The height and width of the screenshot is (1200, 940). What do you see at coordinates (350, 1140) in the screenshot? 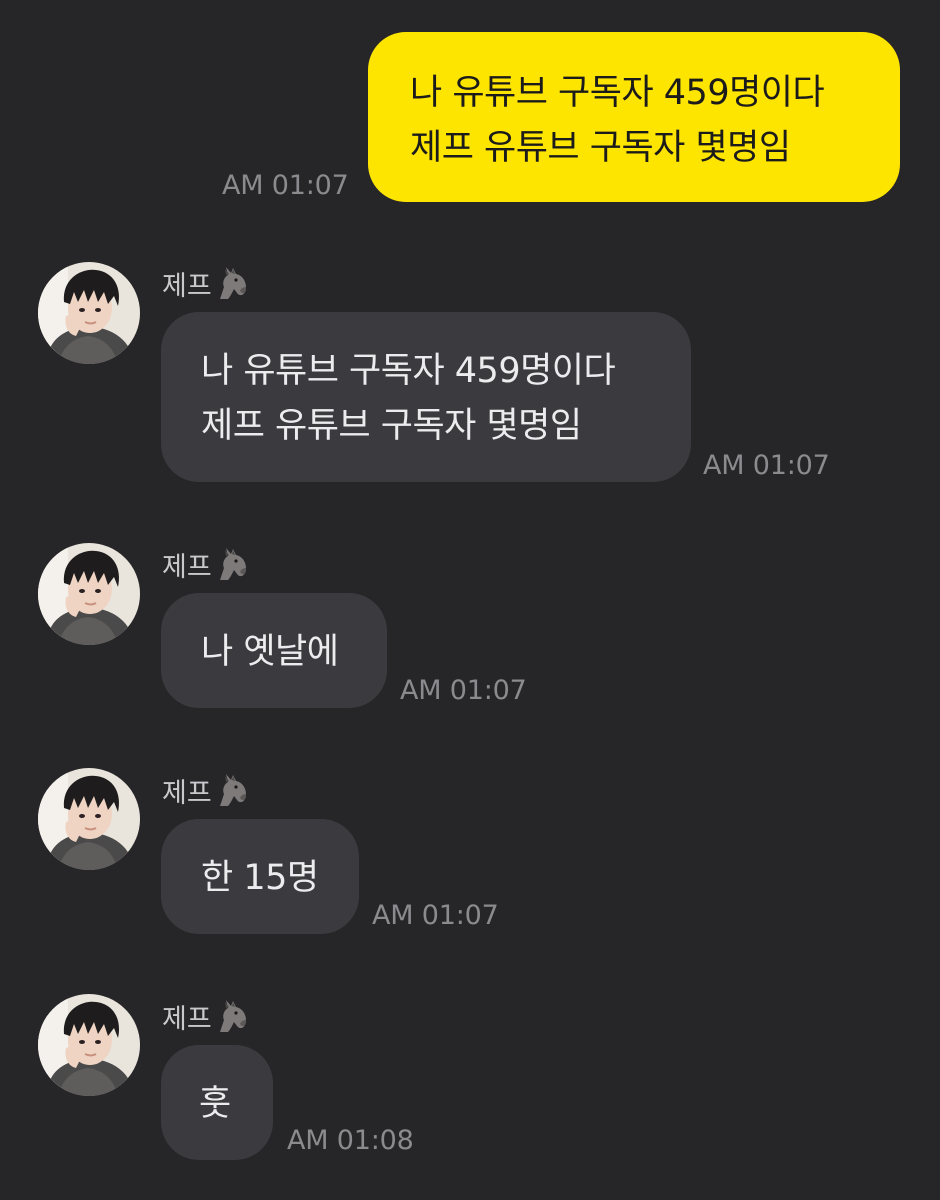
I see `message-timestamp: AM 01:08` at bounding box center [350, 1140].